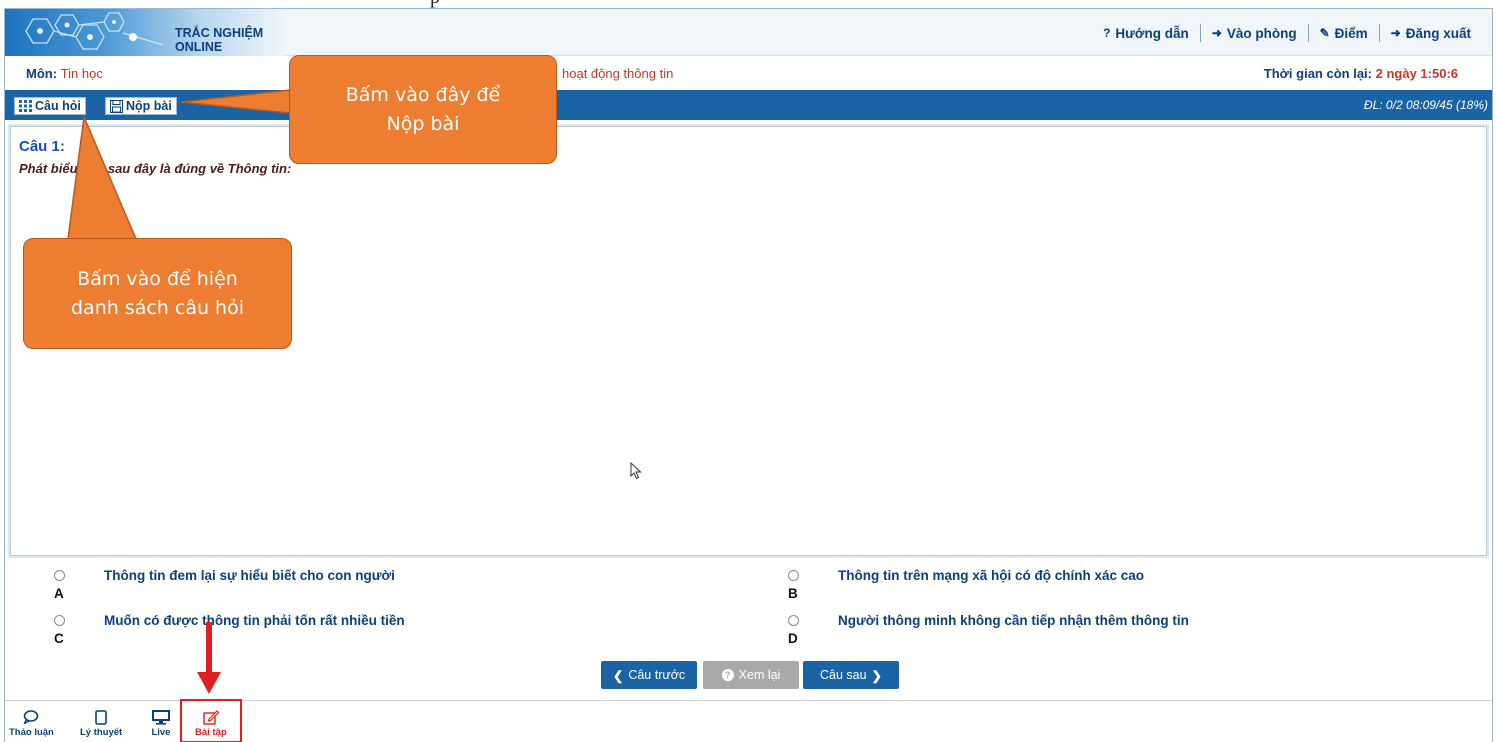 The width and height of the screenshot is (1496, 742). What do you see at coordinates (58, 106) in the screenshot?
I see `question-list-label: Câu hỏi` at bounding box center [58, 106].